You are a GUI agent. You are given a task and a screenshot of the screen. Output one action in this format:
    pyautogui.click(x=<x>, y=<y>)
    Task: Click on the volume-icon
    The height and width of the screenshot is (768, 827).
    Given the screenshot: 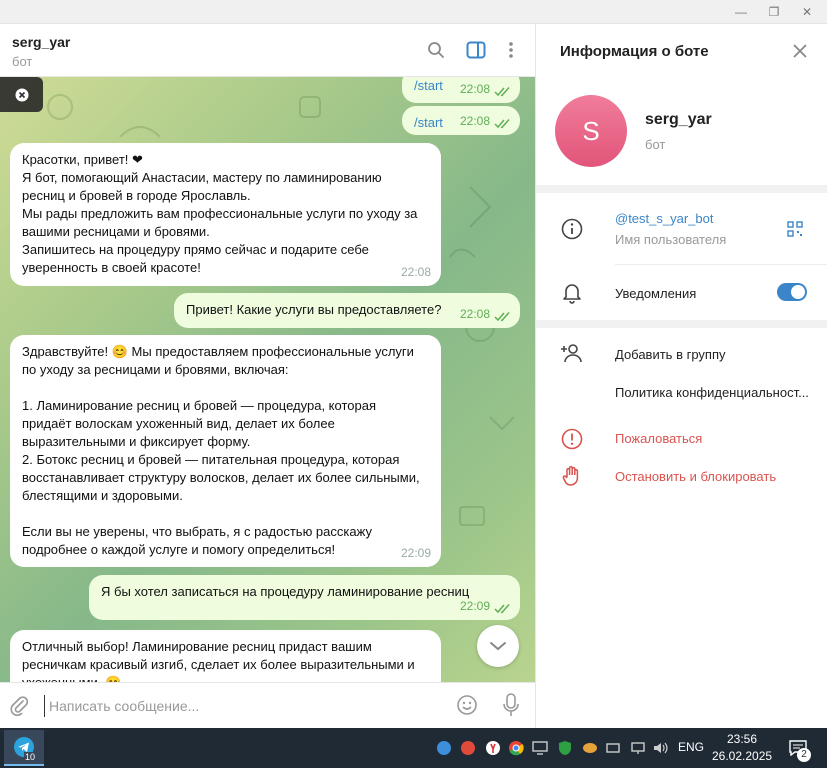 What is the action you would take?
    pyautogui.click(x=660, y=748)
    